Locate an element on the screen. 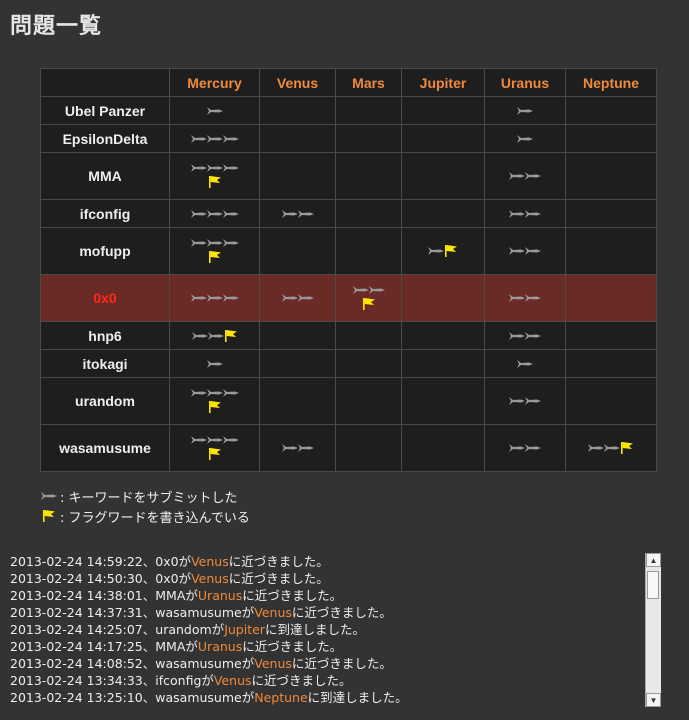 Image resolution: width=689 pixels, height=720 pixels. log-user: MMA is located at coordinates (170, 646).